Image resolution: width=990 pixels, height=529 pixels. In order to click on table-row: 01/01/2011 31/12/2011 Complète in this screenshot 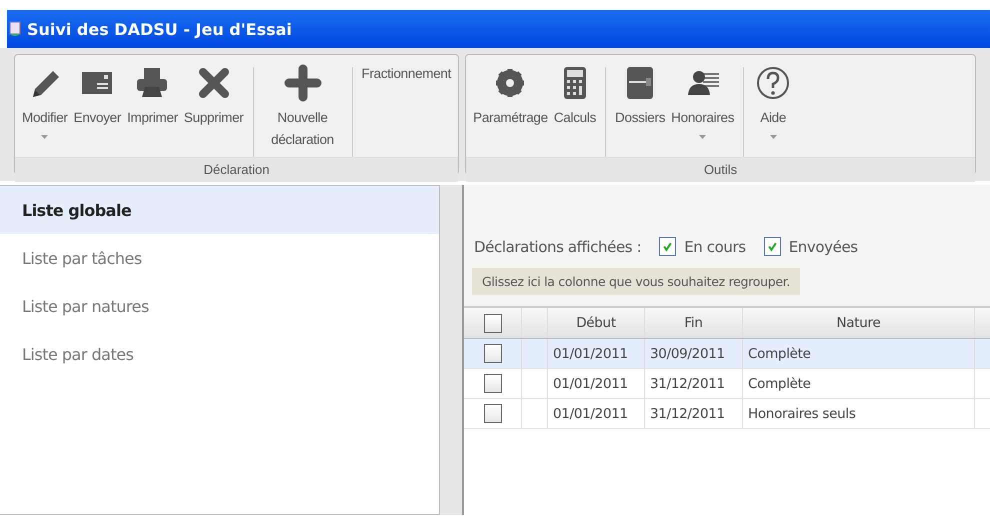, I will do `click(727, 384)`.